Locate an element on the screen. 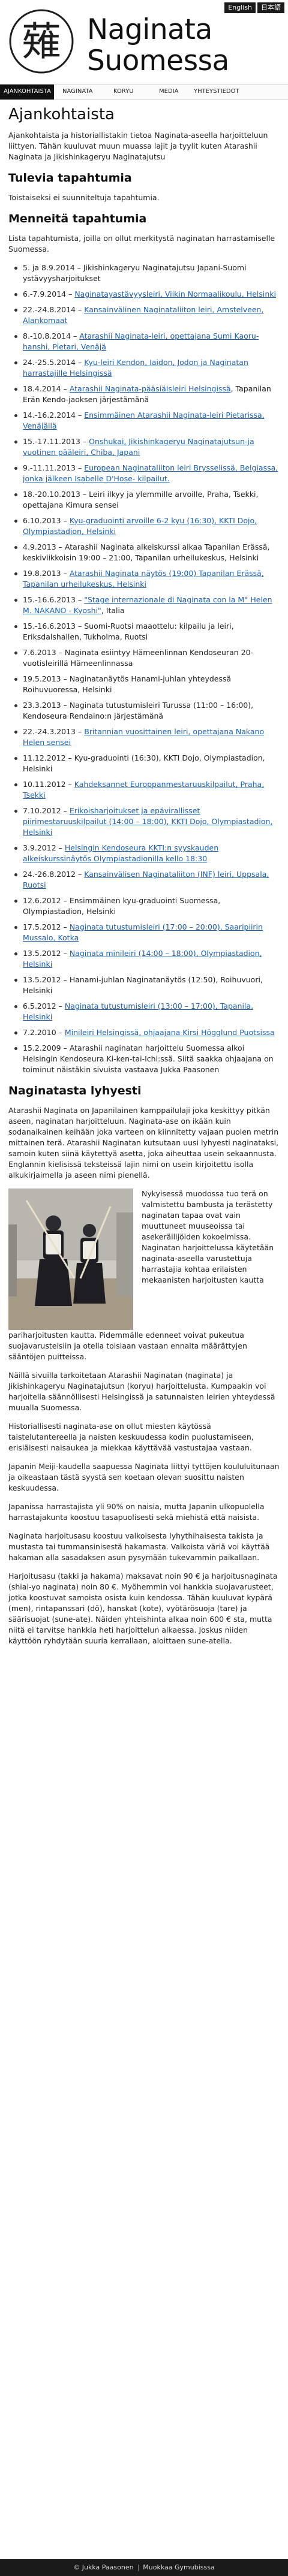  photo-illustration is located at coordinates (70, 1260).